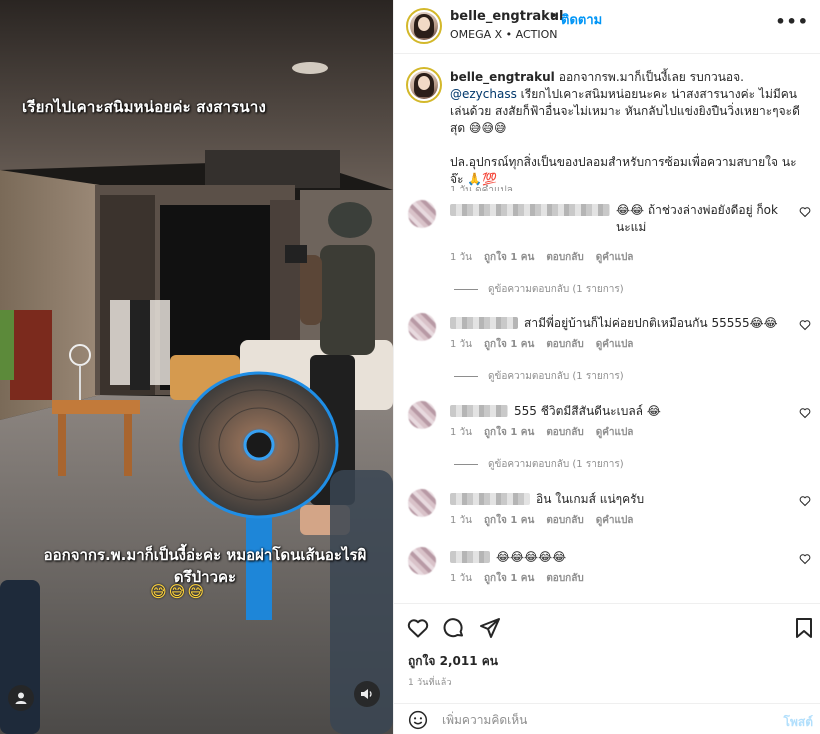 The height and width of the screenshot is (734, 820). Describe the element at coordinates (454, 628) in the screenshot. I see `comment-icon` at that location.